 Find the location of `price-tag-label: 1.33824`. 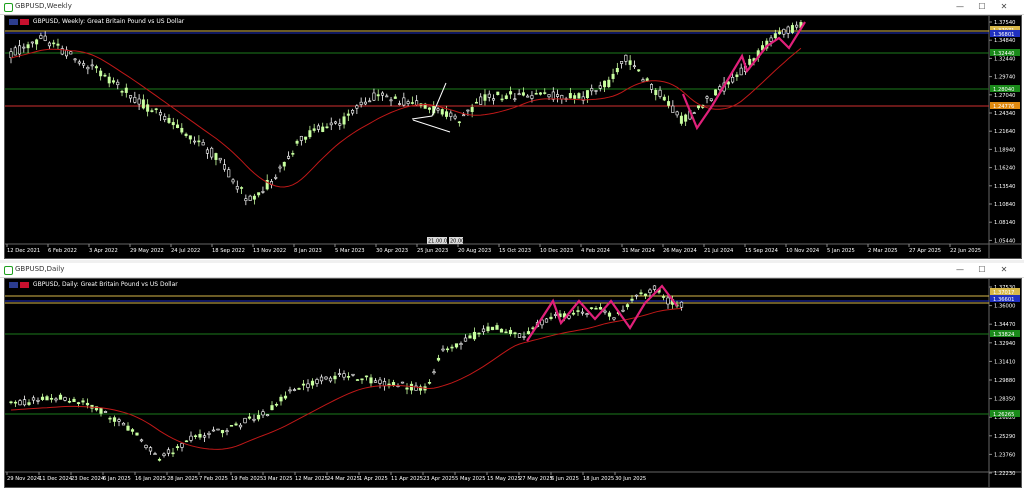

price-tag-label: 1.33824 is located at coordinates (1004, 335).